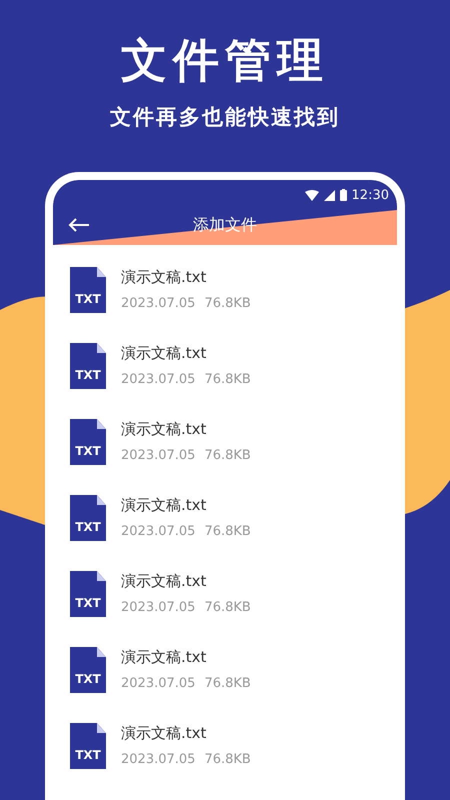  What do you see at coordinates (343, 195) in the screenshot?
I see `battery-icon` at bounding box center [343, 195].